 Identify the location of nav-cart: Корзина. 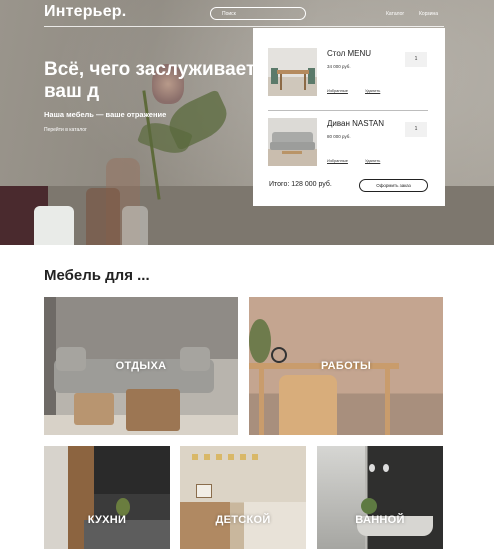
(428, 14).